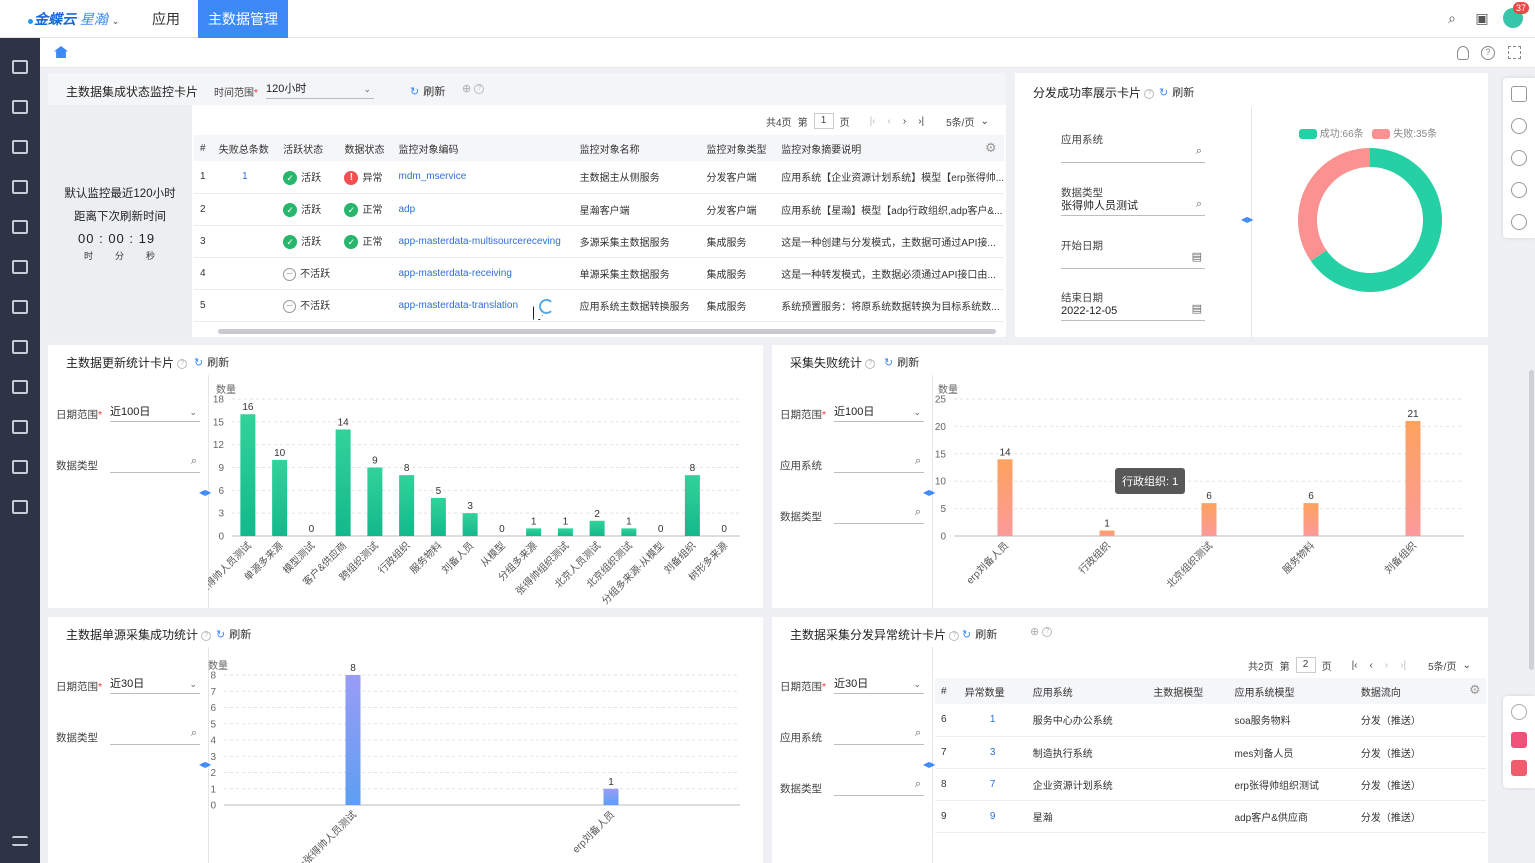  What do you see at coordinates (992, 691) in the screenshot?
I see `column-header: 异常数量` at bounding box center [992, 691].